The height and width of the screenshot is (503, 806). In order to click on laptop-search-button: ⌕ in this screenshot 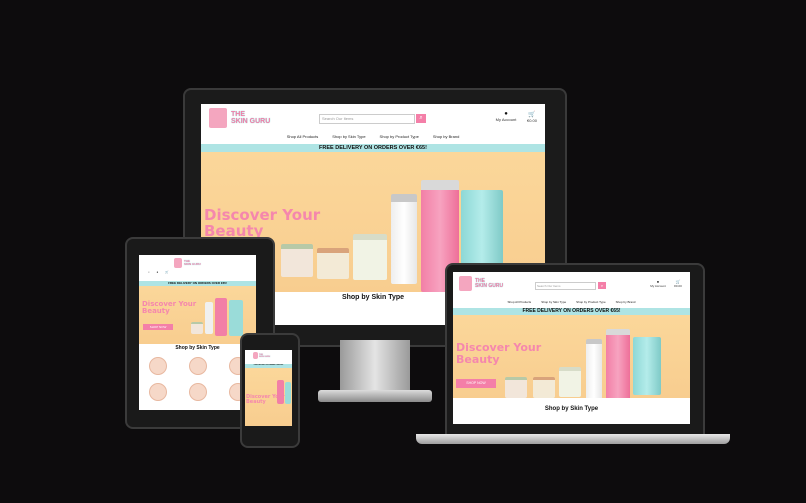, I will do `click(602, 285)`.